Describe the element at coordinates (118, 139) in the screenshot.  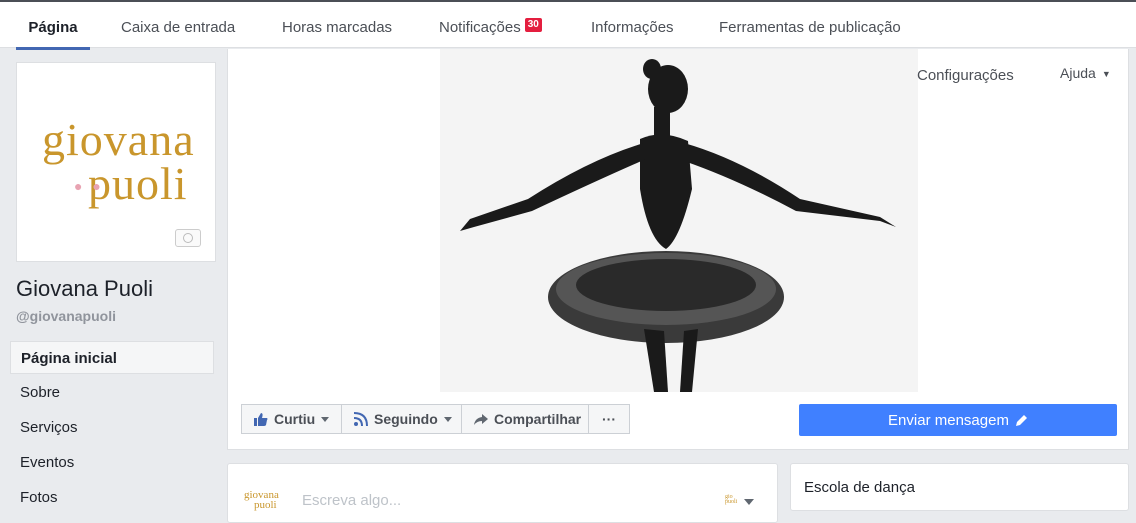
I see `logo-line-1: giovana` at that location.